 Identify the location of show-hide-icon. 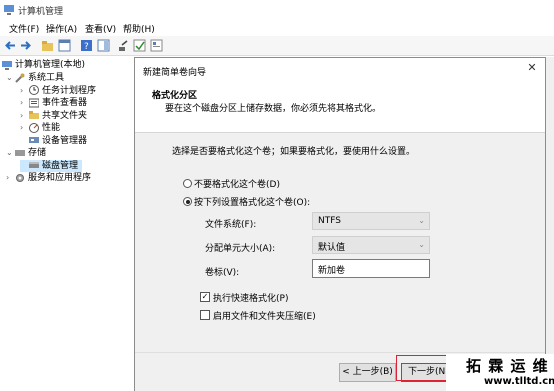
(103, 45).